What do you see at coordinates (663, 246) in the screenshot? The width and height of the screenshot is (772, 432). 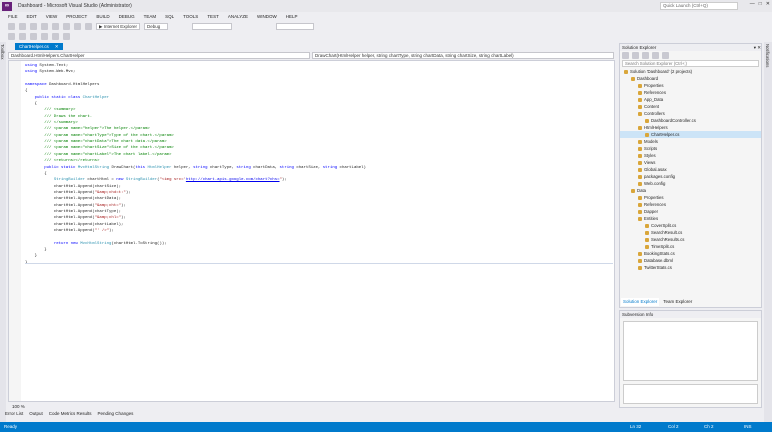 I see `tree-node-label: TimeSplit.cs` at bounding box center [663, 246].